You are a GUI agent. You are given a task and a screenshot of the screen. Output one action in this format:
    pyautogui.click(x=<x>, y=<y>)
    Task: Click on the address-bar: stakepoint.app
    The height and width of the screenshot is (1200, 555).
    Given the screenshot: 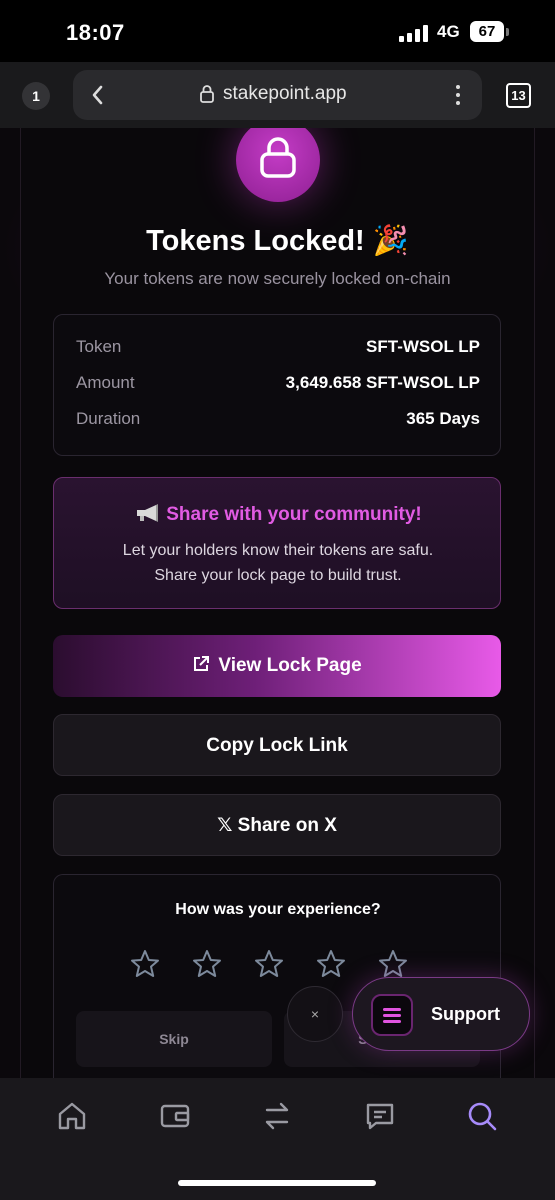 What is the action you would take?
    pyautogui.click(x=277, y=95)
    